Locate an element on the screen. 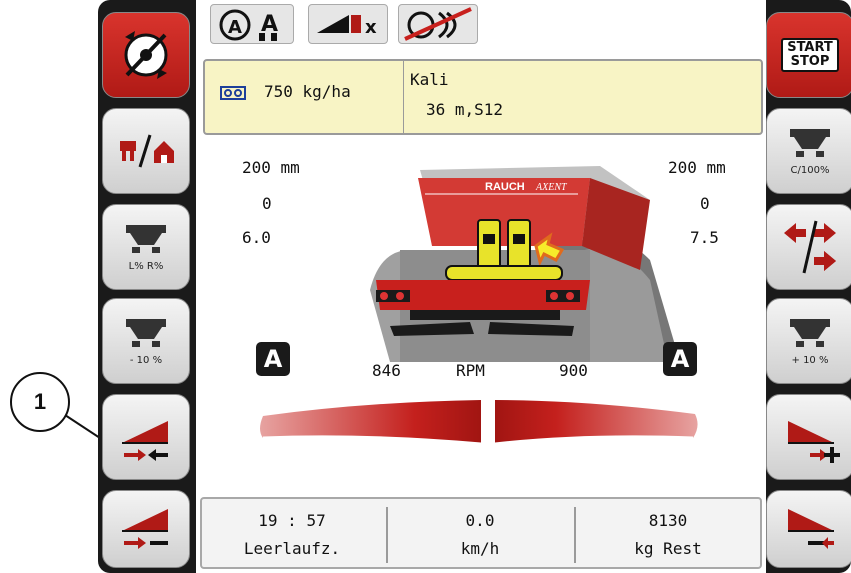 The width and height of the screenshot is (851, 573). spreader-lr-icon is located at coordinates (146, 238).